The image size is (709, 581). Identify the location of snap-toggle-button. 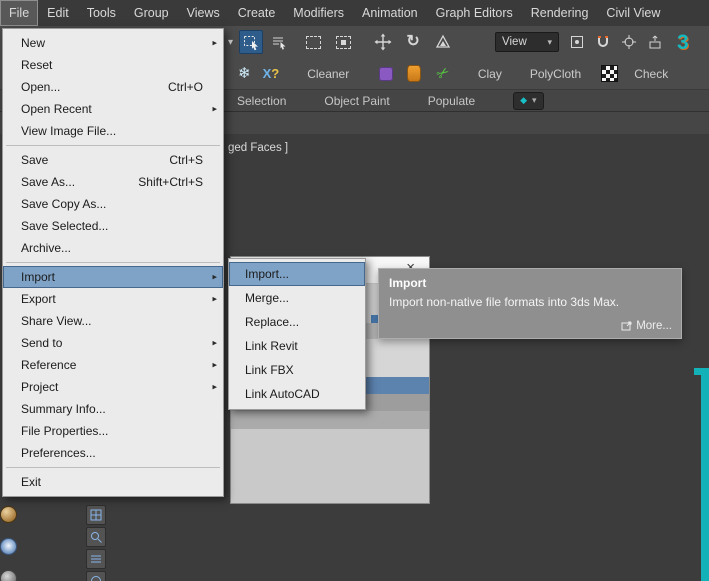
(603, 42).